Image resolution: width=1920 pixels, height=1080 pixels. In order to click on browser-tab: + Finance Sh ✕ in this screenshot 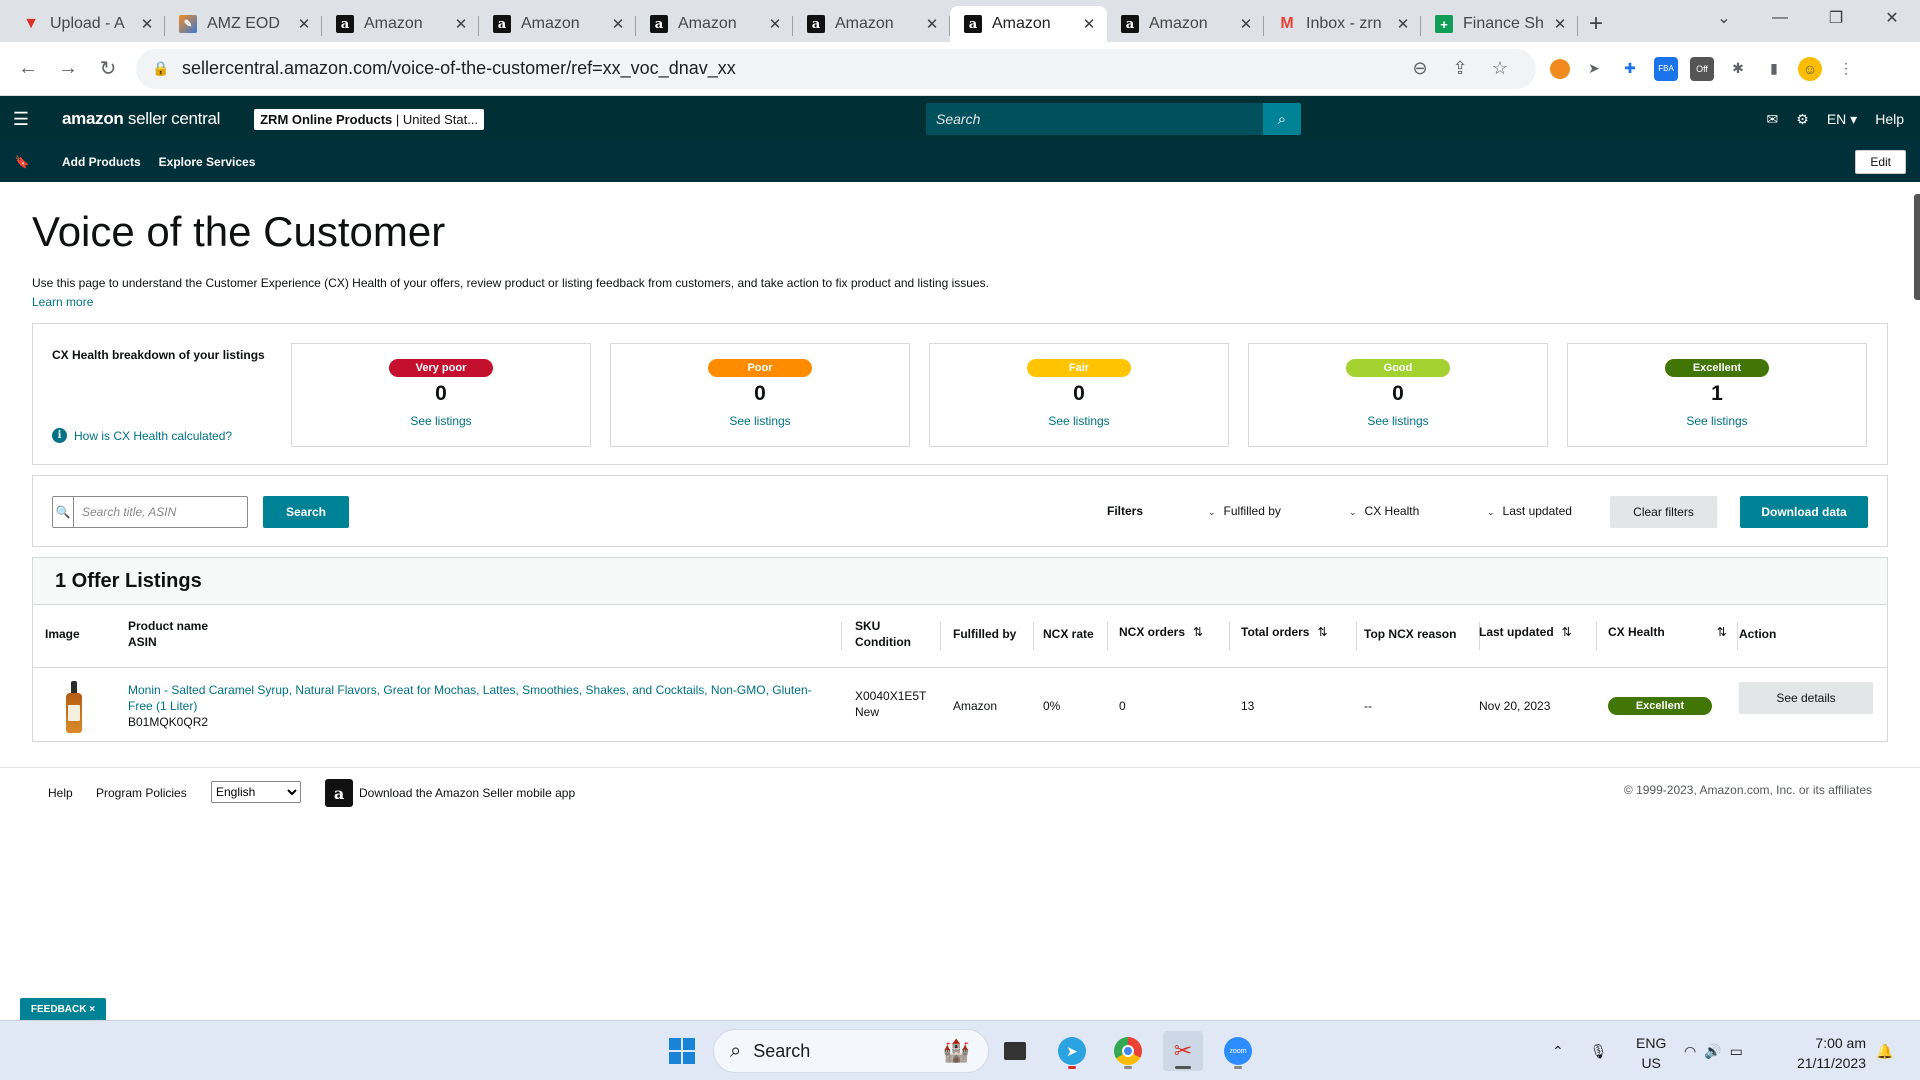, I will do `click(1499, 24)`.